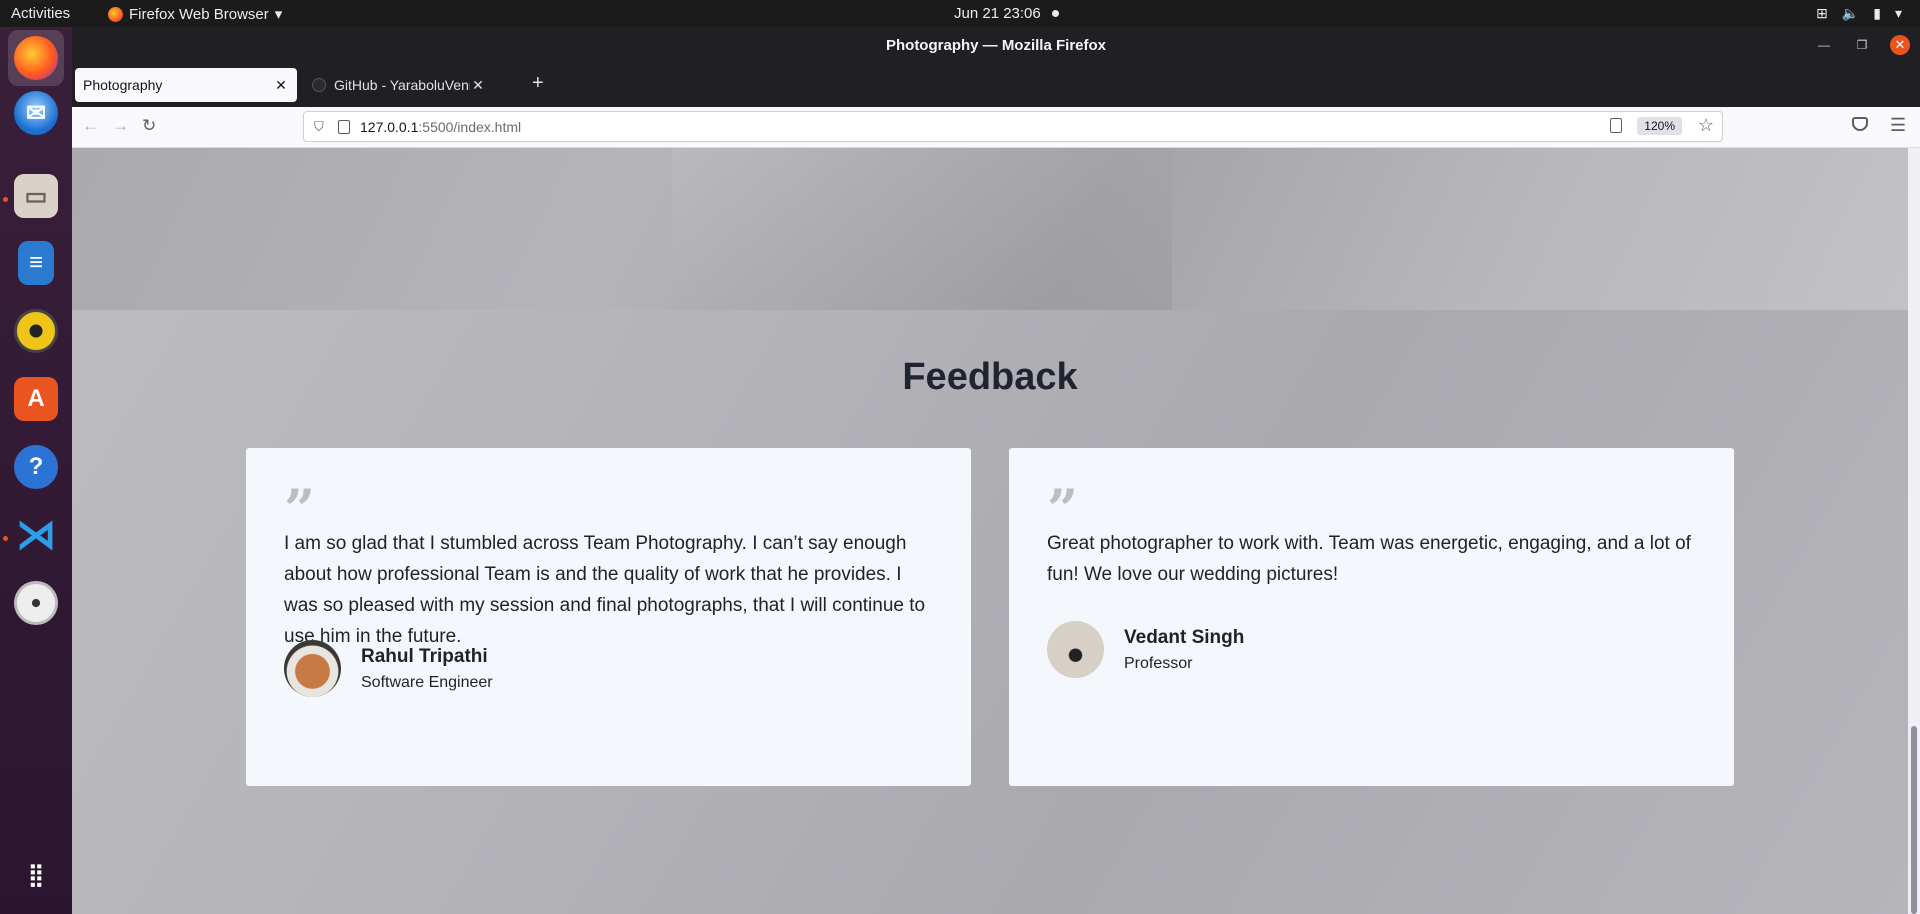  I want to click on url-host: 127.0.0.1, so click(389, 126).